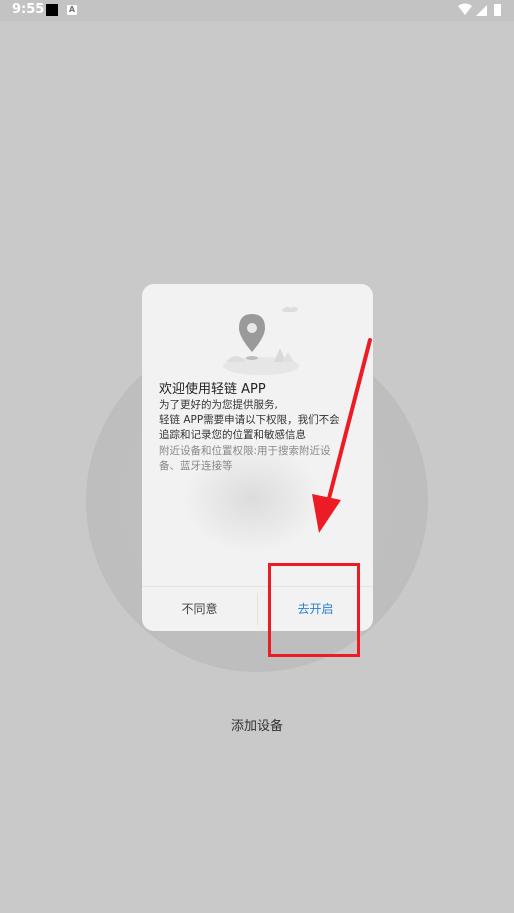  I want to click on a-icon: A, so click(72, 10).